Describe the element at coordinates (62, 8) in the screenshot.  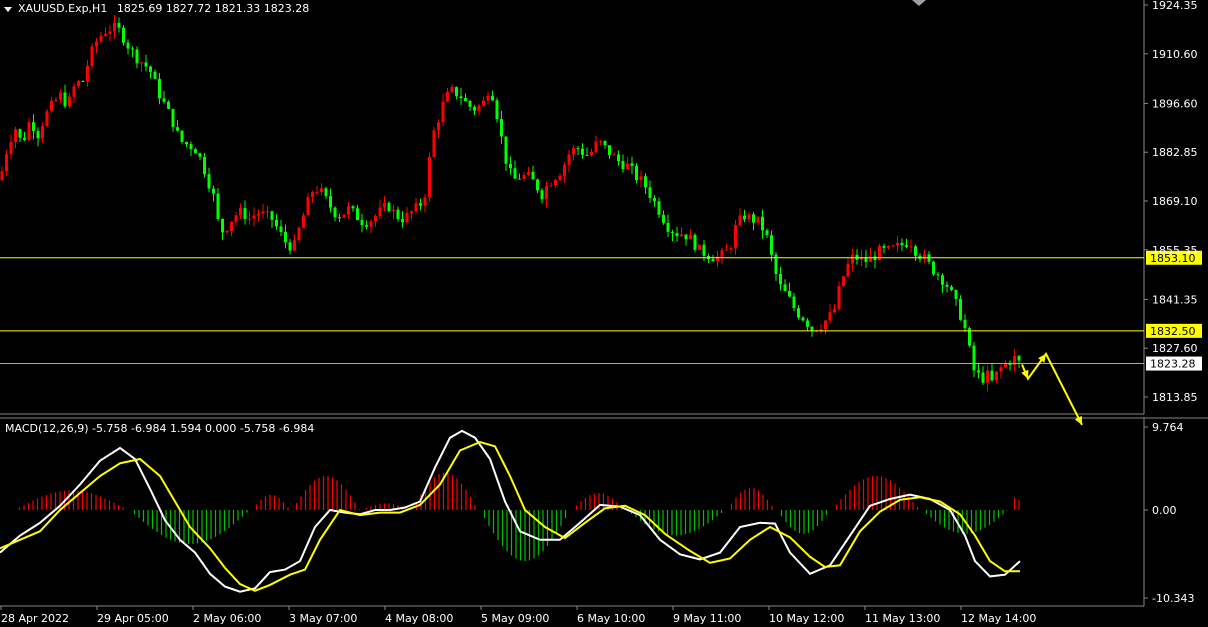
I see `symbol-label: XAUUSD.Exp,H1` at that location.